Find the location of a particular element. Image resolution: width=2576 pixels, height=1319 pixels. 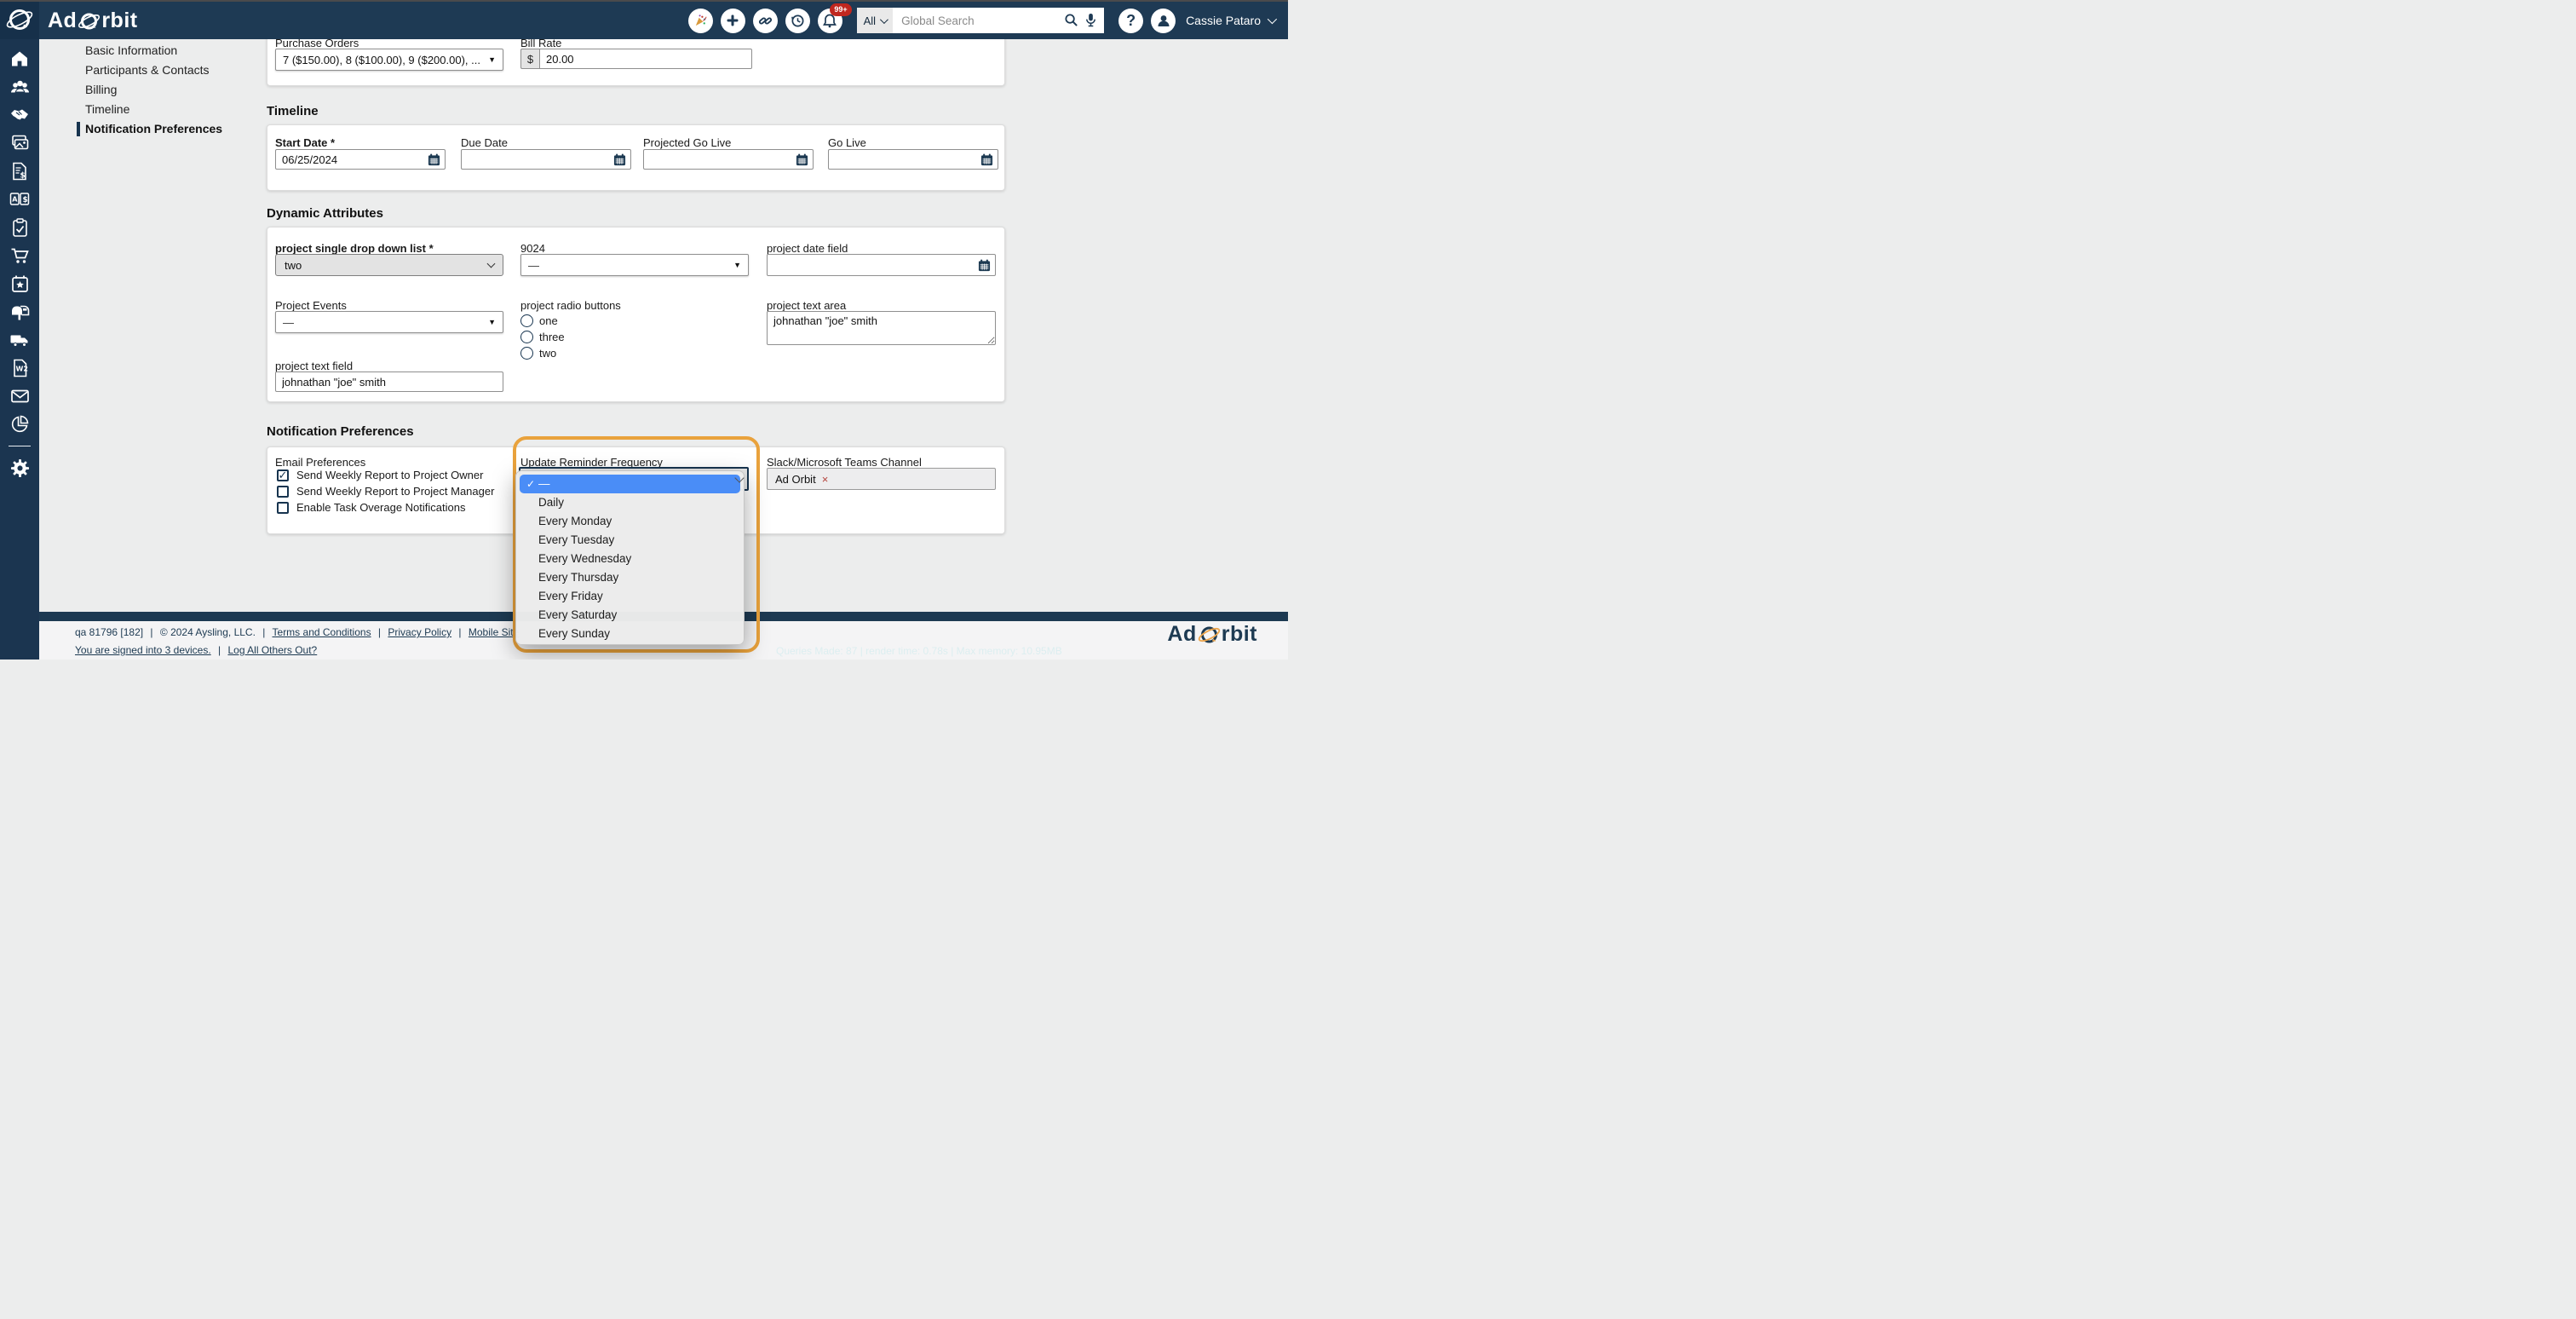

rail-item-contacts is located at coordinates (20, 87).